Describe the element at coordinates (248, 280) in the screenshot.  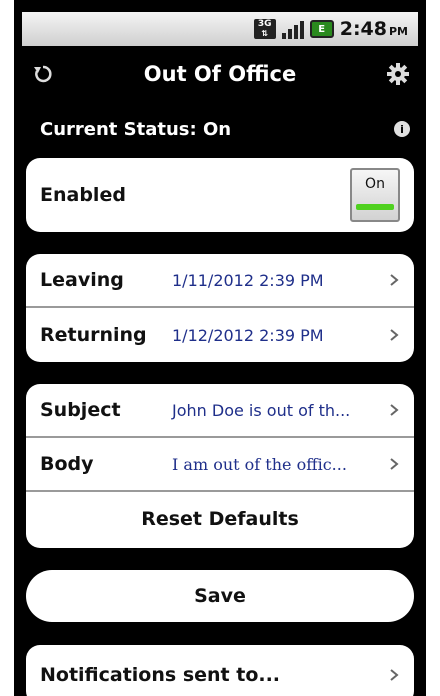
I see `leaving-value: 1/11/2012 2:39 PM` at that location.